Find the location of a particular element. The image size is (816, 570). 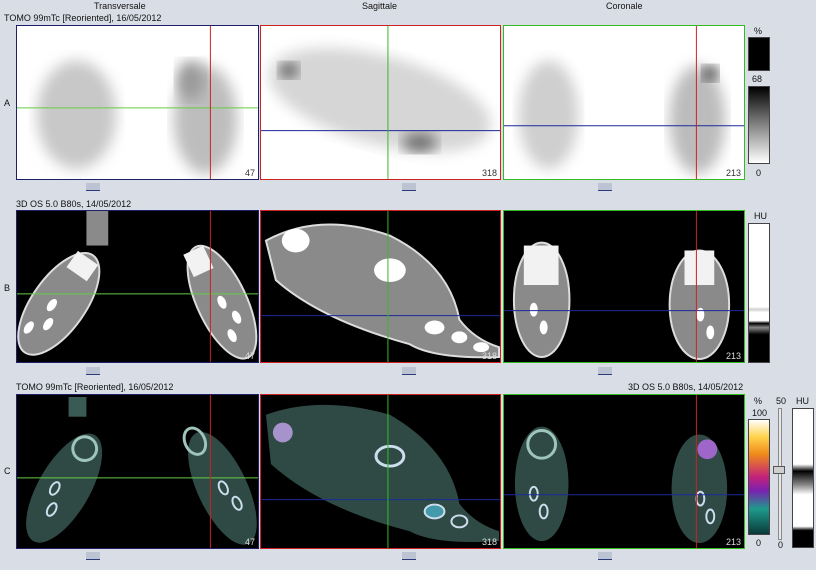

row-c-transversale-view: 47 is located at coordinates (137, 471).